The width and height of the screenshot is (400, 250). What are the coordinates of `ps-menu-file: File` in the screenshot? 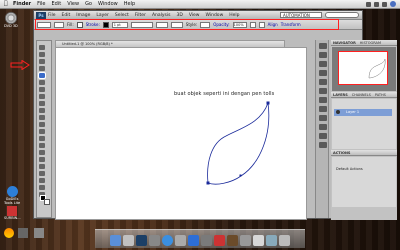 It's located at (52, 15).